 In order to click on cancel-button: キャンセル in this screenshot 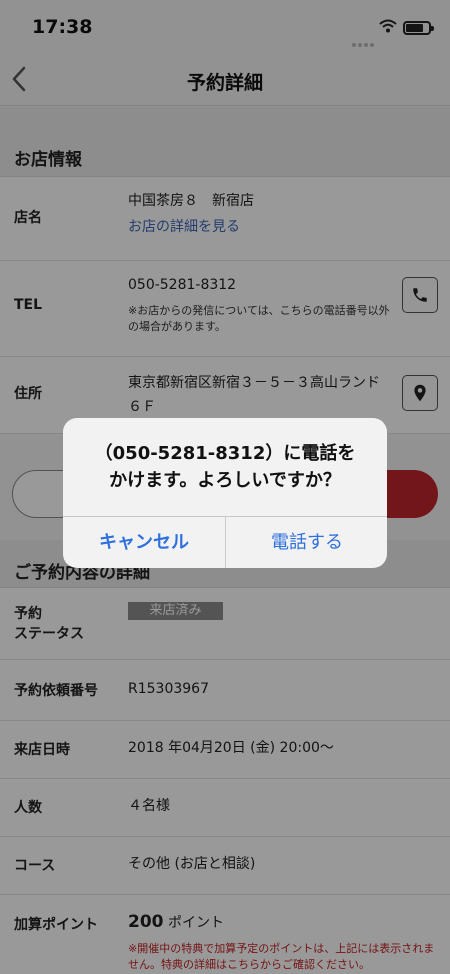, I will do `click(144, 542)`.